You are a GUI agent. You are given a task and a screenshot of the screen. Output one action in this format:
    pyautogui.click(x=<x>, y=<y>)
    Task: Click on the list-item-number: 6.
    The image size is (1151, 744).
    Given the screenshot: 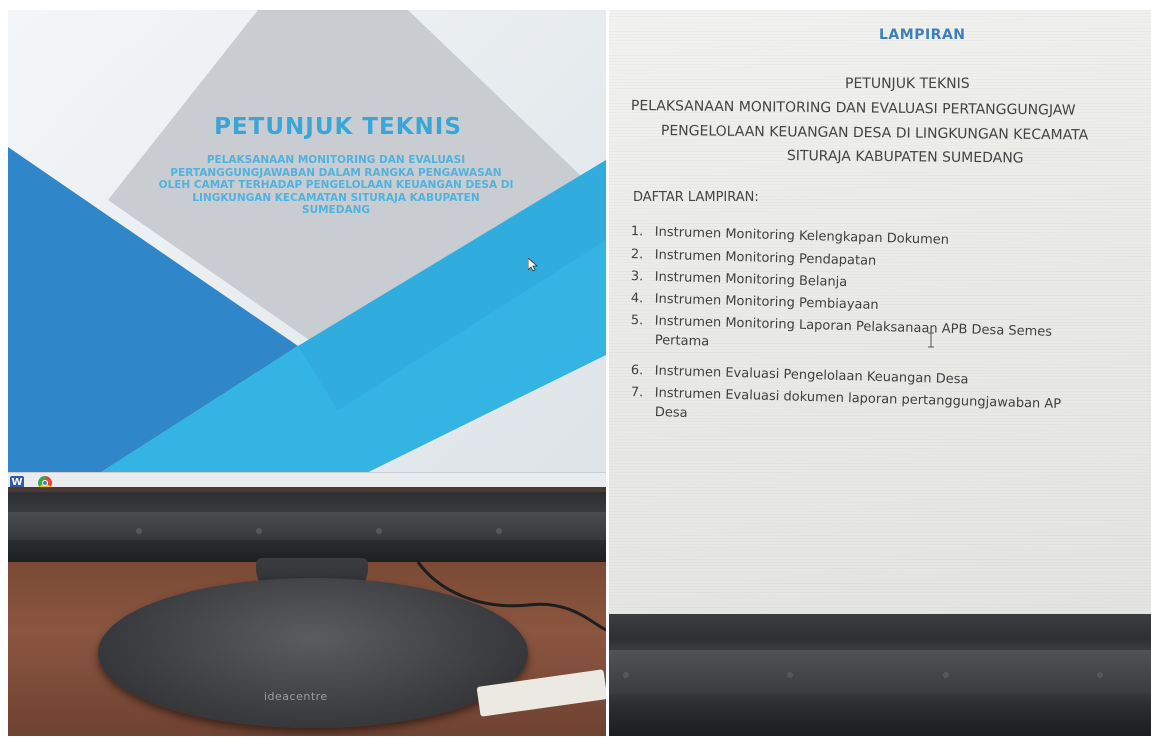 What is the action you would take?
    pyautogui.click(x=637, y=371)
    